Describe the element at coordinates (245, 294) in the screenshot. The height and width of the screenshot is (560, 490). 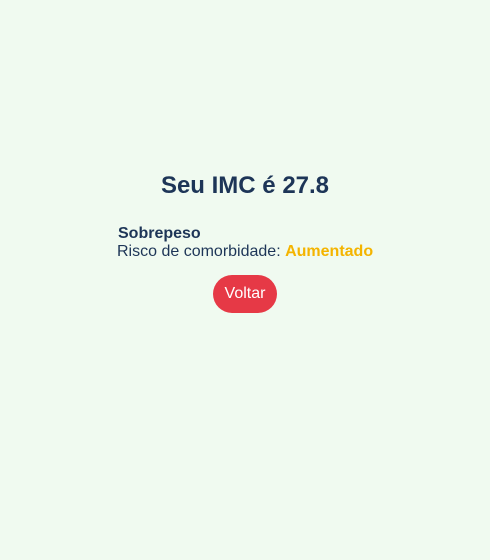
I see `back-button: Voltar` at that location.